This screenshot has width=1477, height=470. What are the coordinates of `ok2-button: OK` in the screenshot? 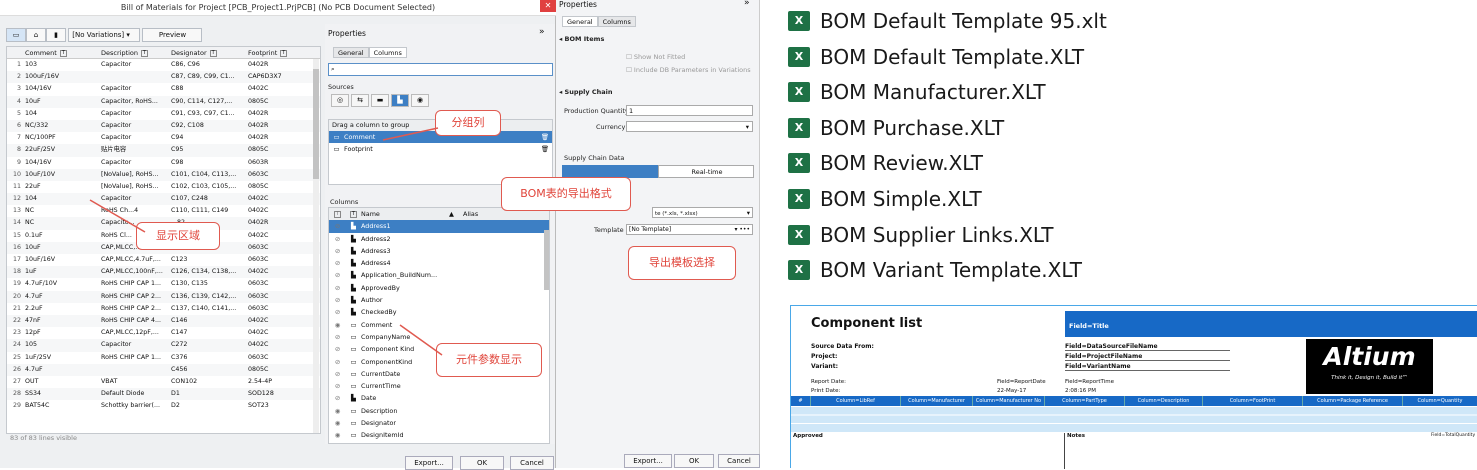 It's located at (694, 461).